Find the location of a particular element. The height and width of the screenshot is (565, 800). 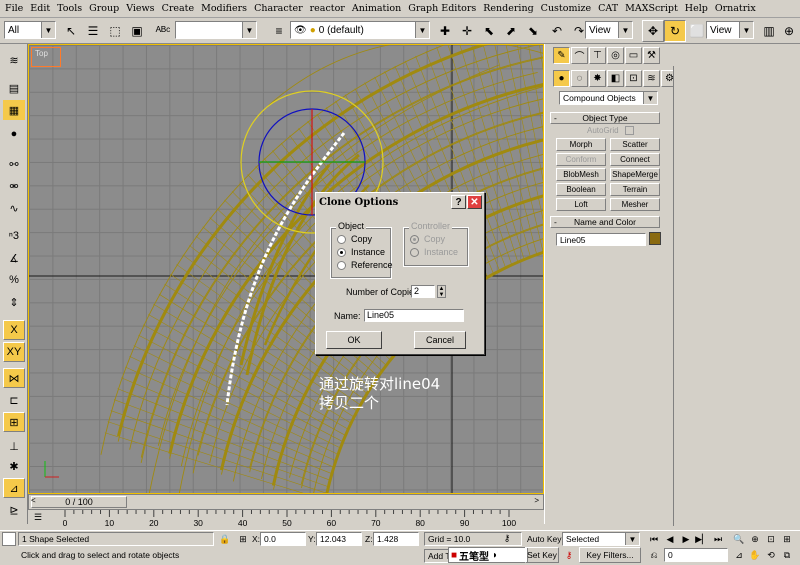

zoom-all-icon: ⊕ is located at coordinates (755, 539).